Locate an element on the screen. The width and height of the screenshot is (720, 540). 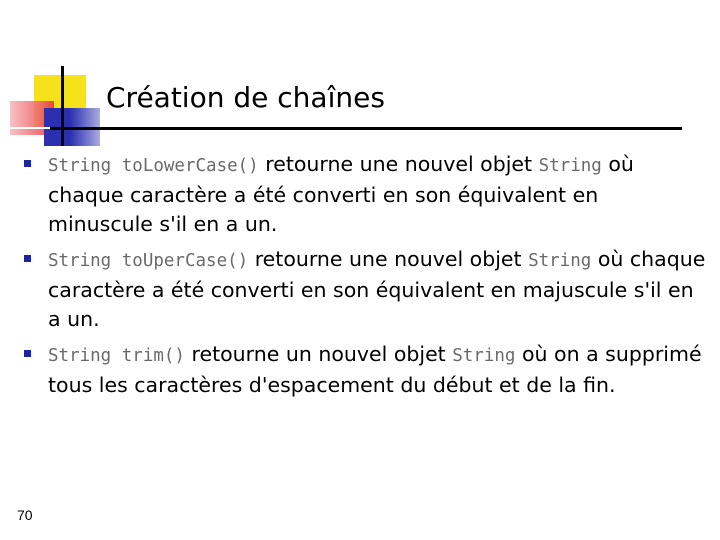
code-method: String toUperCase() is located at coordinates (148, 261).